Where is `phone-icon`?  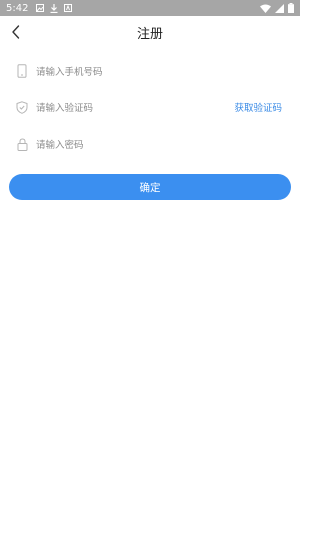 phone-icon is located at coordinates (22, 71).